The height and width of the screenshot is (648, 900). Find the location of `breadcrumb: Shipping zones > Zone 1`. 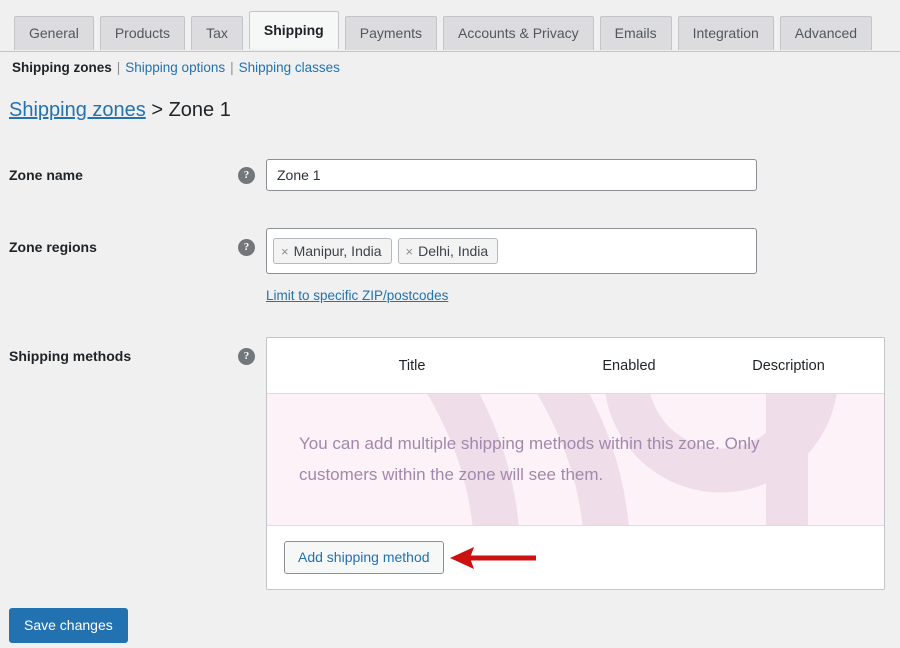

breadcrumb: Shipping zones > Zone 1 is located at coordinates (120, 110).